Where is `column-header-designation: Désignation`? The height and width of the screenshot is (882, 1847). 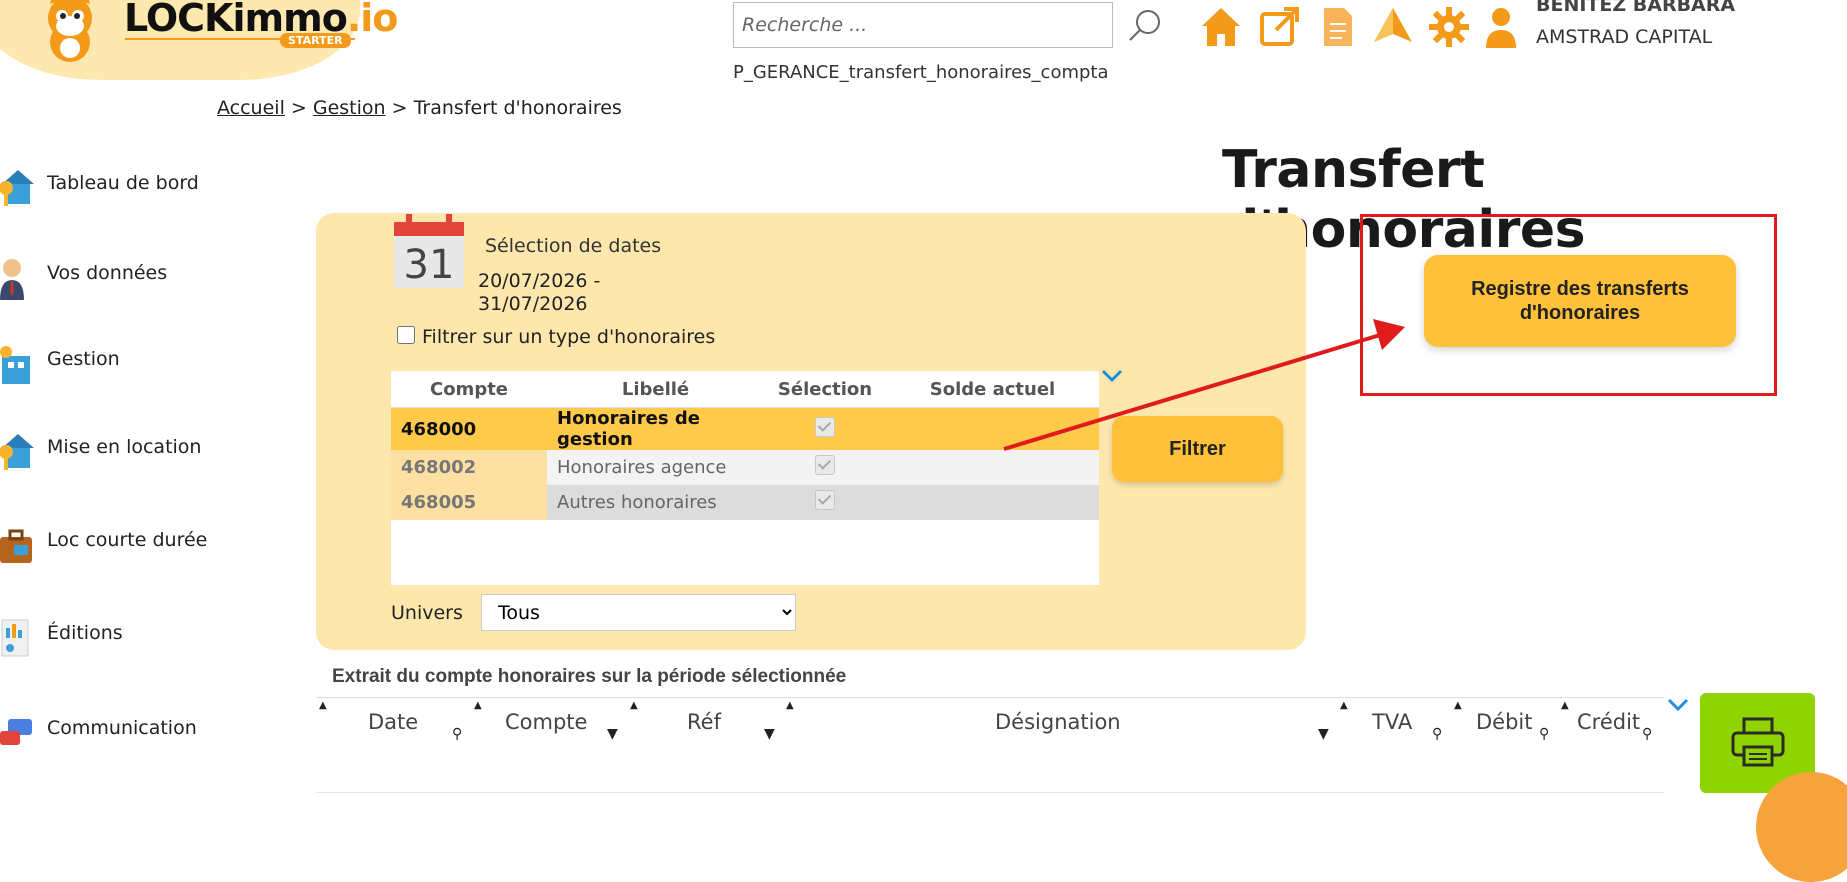 column-header-designation: Désignation is located at coordinates (1058, 722).